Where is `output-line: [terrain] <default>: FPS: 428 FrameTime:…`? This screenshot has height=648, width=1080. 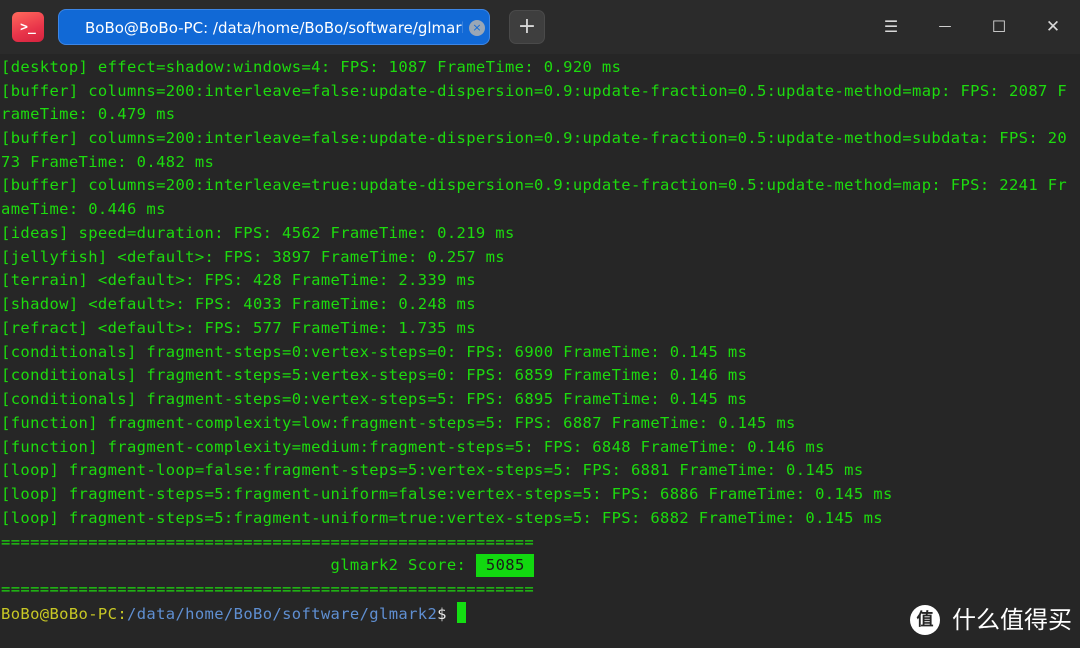 output-line: [terrain] <default>: FPS: 428 FrameTime:… is located at coordinates (238, 280).